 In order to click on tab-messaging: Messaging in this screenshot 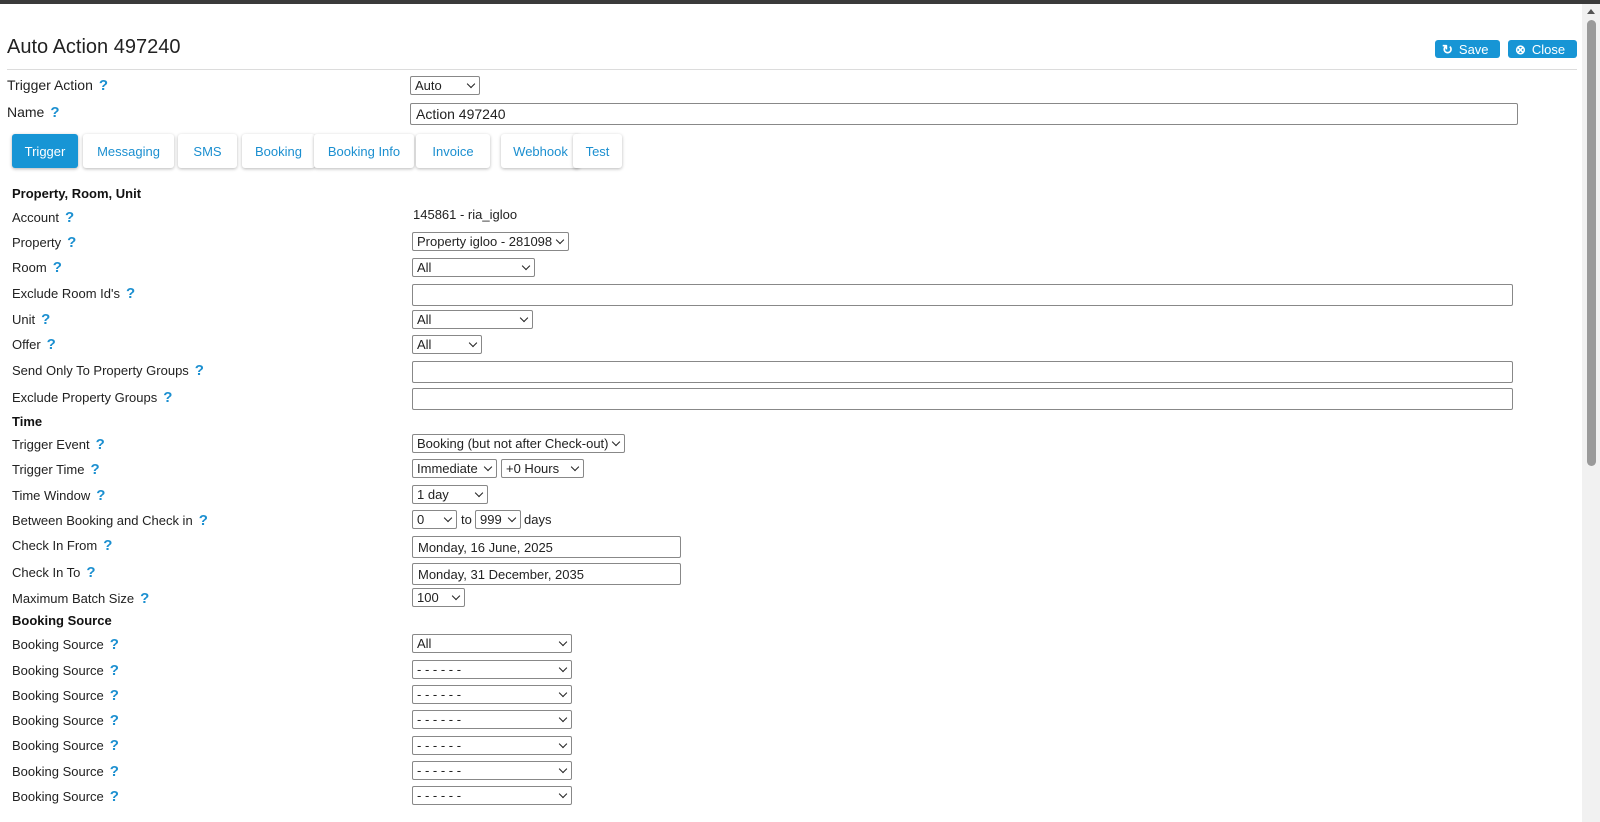, I will do `click(128, 151)`.